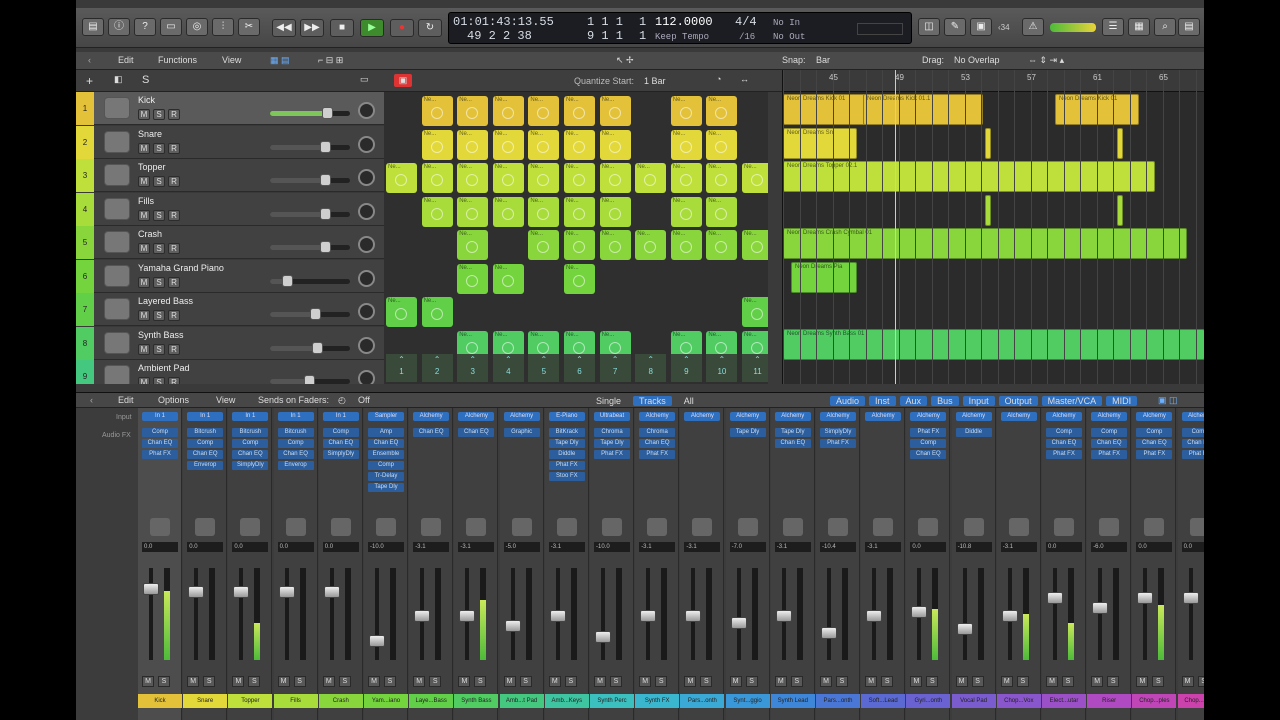 This screenshot has height=720, width=1280. Describe the element at coordinates (1154, 432) in the screenshot. I see `plugin-slot: Comp` at that location.